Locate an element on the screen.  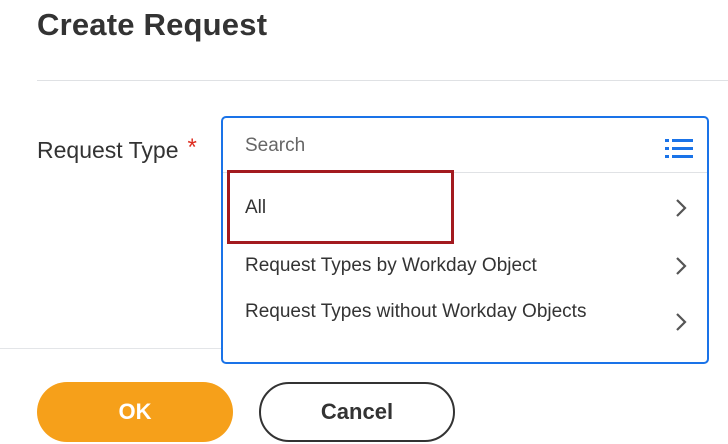
request-type-field-label: Request Type * is located at coordinates (117, 149).